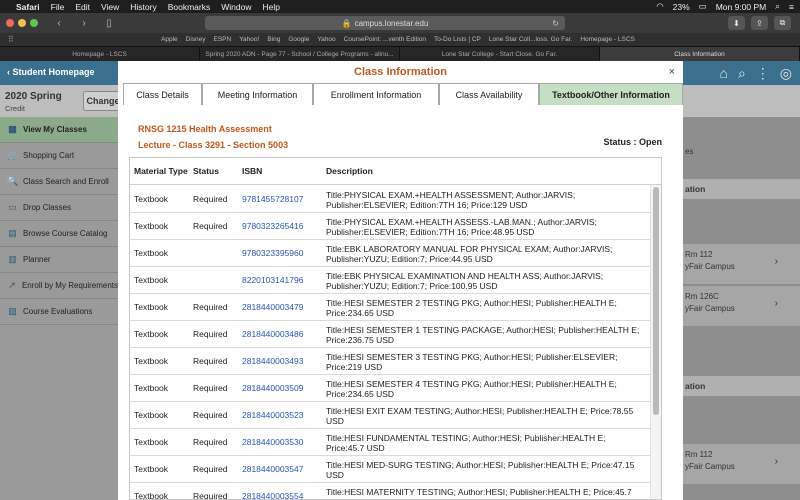 This screenshot has width=800, height=500. What do you see at coordinates (272, 442) in the screenshot?
I see `isbn-link: 2818440003530` at bounding box center [272, 442].